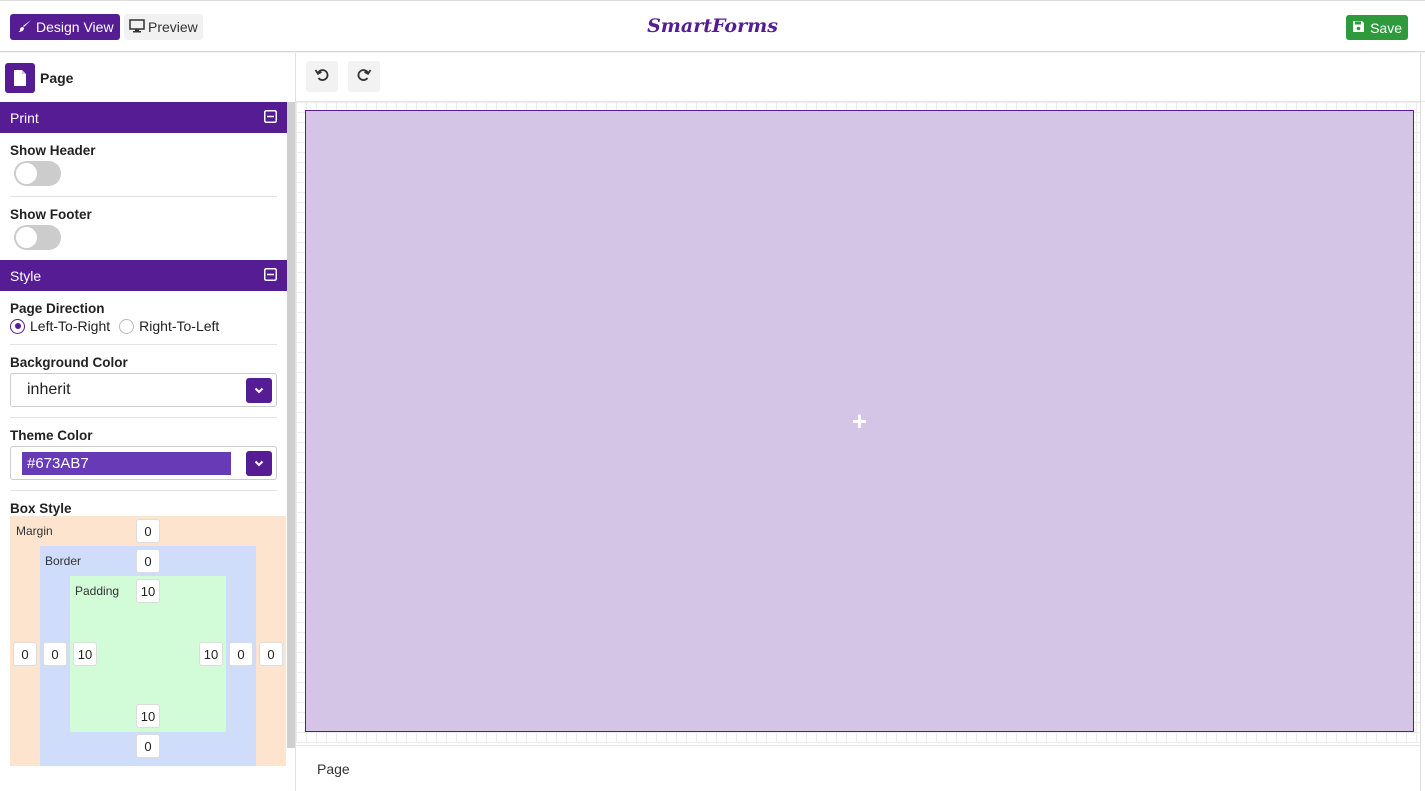 The image size is (1425, 791). What do you see at coordinates (126, 463) in the screenshot?
I see `theme-color-value: #673AB7` at bounding box center [126, 463].